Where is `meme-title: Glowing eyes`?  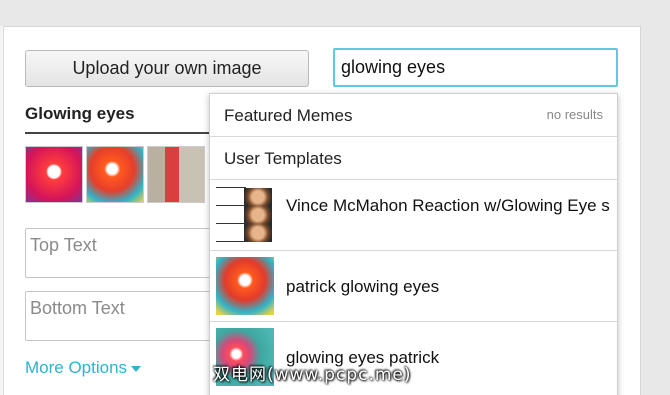 meme-title: Glowing eyes is located at coordinates (80, 113).